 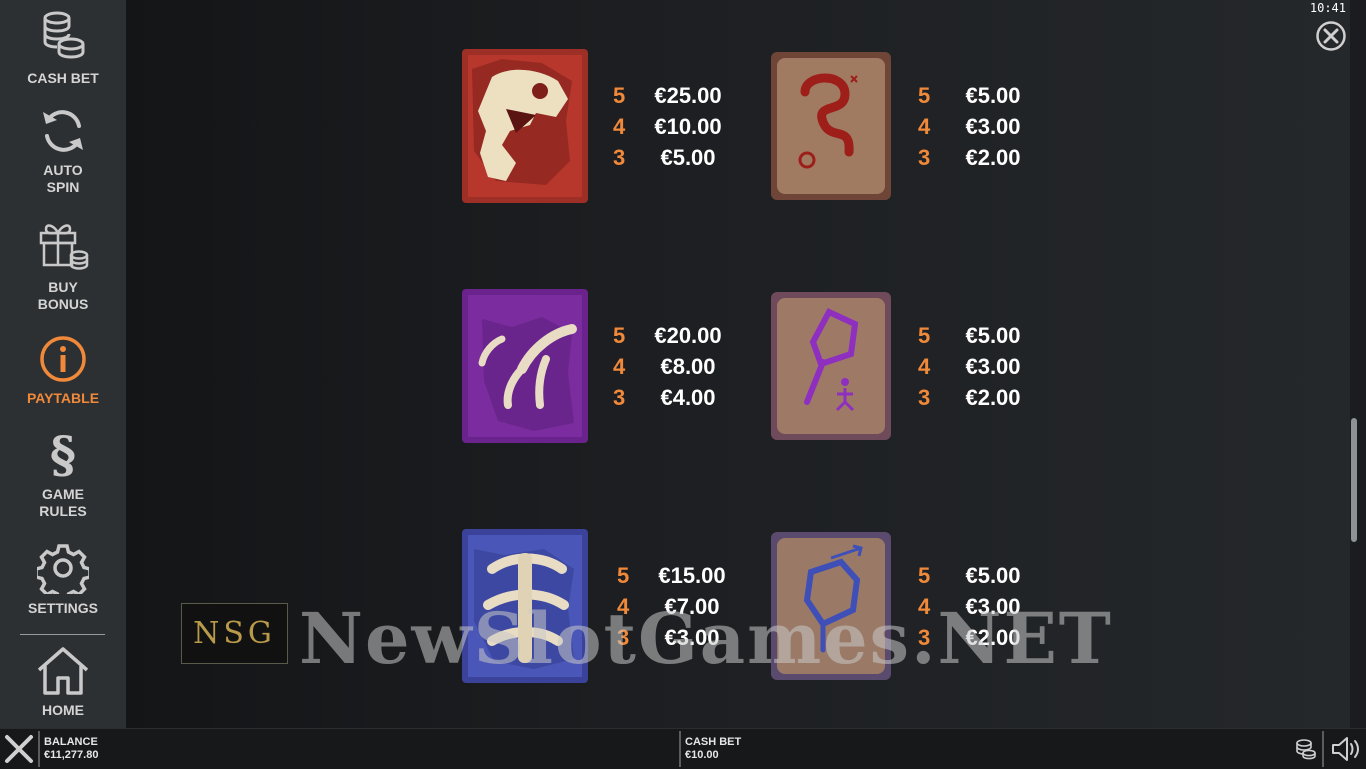 I want to click on sidebar-item-label: AUTO, so click(x=63, y=170).